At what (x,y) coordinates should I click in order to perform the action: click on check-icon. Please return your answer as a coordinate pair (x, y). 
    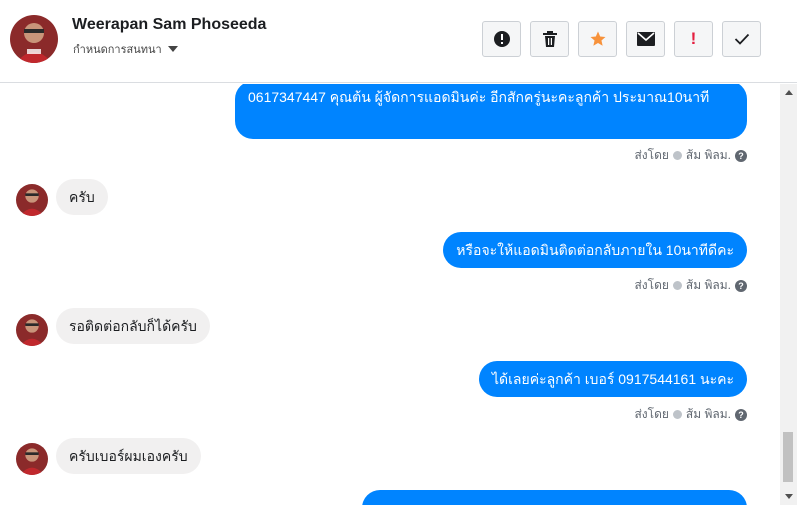
    Looking at the image, I should click on (741, 39).